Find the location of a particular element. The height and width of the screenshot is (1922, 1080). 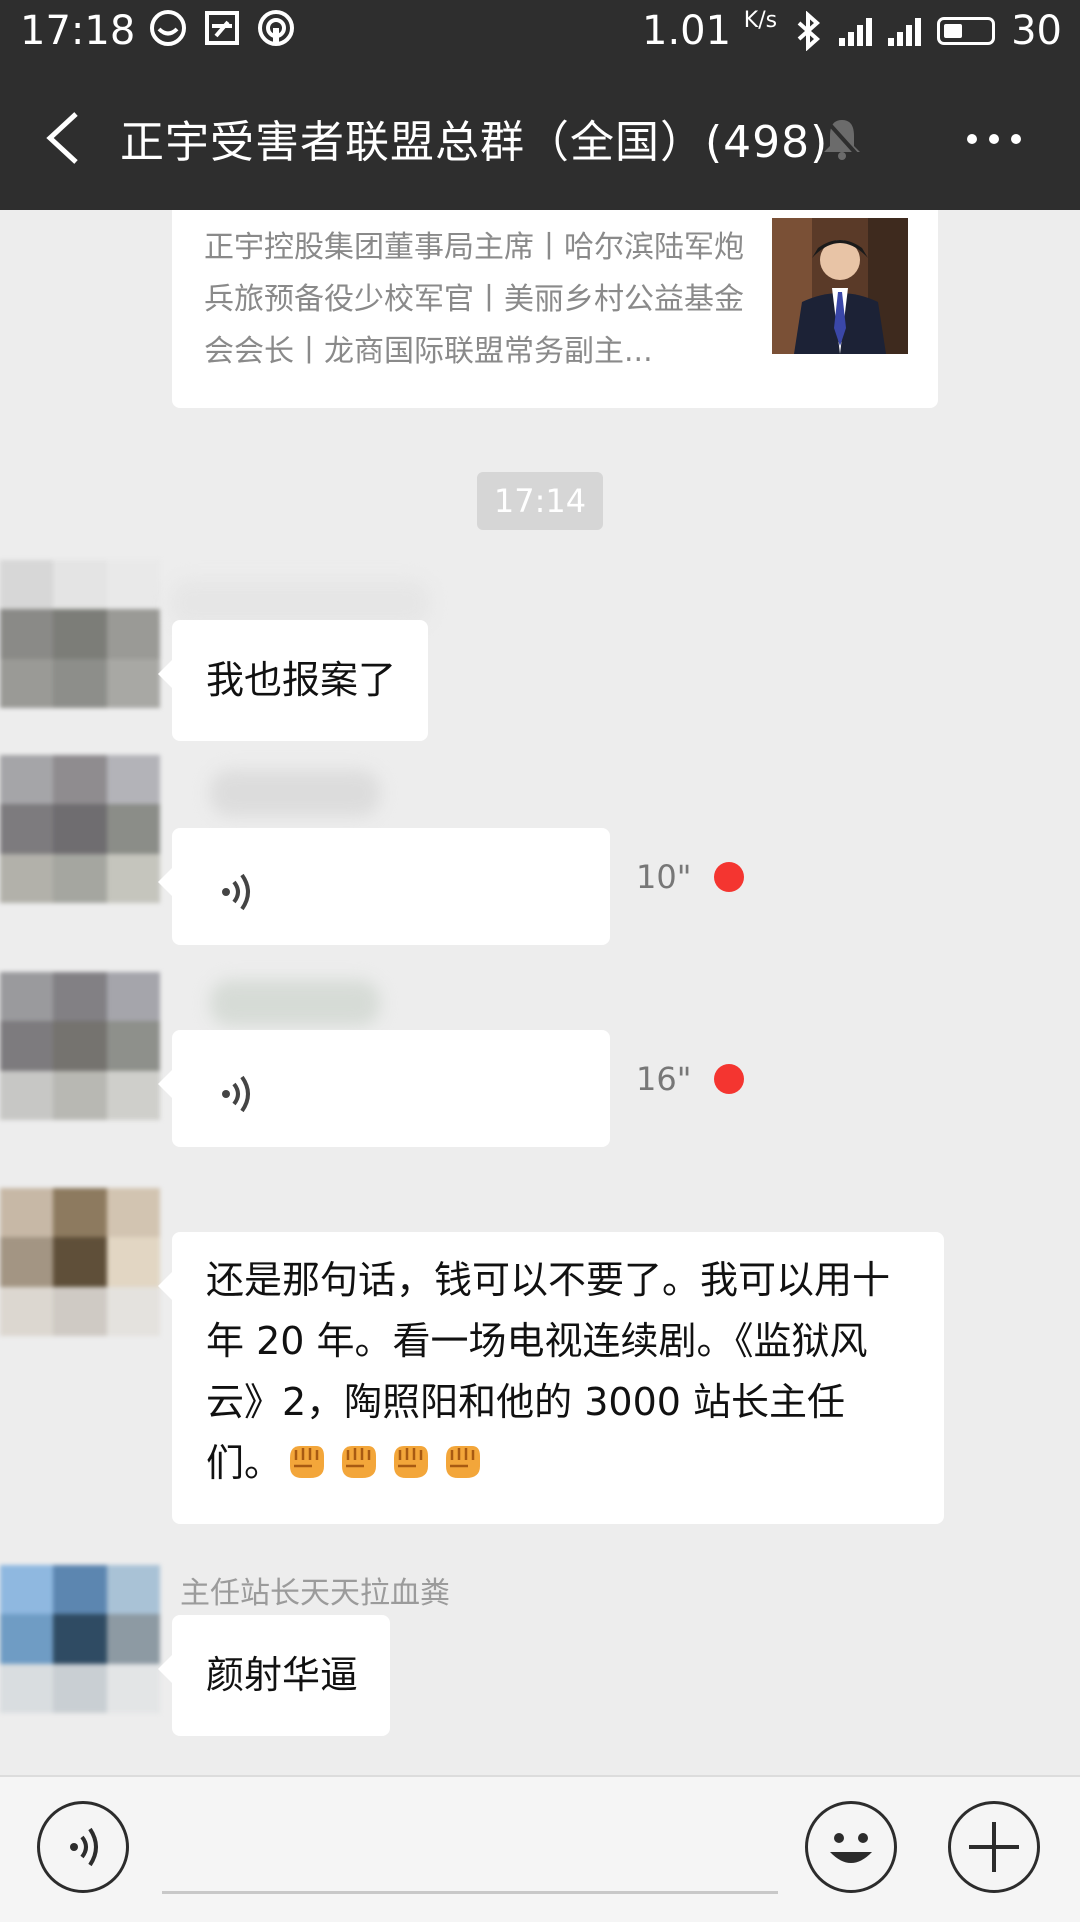

mute-bell-icon is located at coordinates (842, 138).